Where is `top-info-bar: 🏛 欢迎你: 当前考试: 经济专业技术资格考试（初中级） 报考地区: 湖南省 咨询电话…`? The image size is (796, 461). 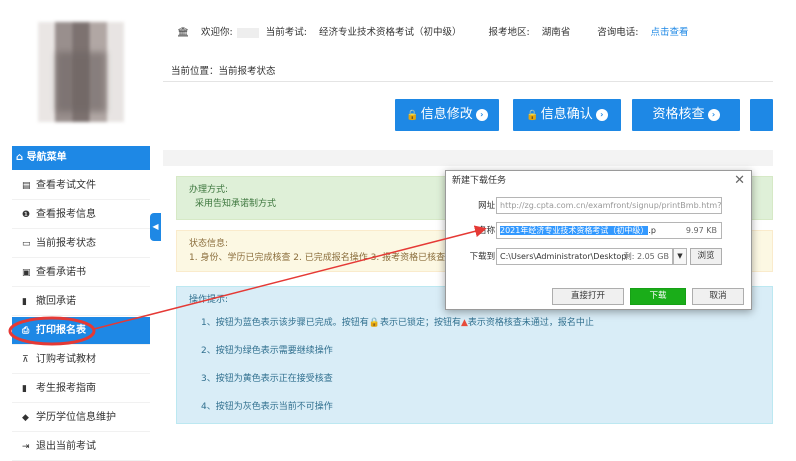 top-info-bar: 🏛 欢迎你: 当前考试: 经济专业技术资格考试（初中级） 报考地区: 湖南省 咨询电话… is located at coordinates (468, 33).